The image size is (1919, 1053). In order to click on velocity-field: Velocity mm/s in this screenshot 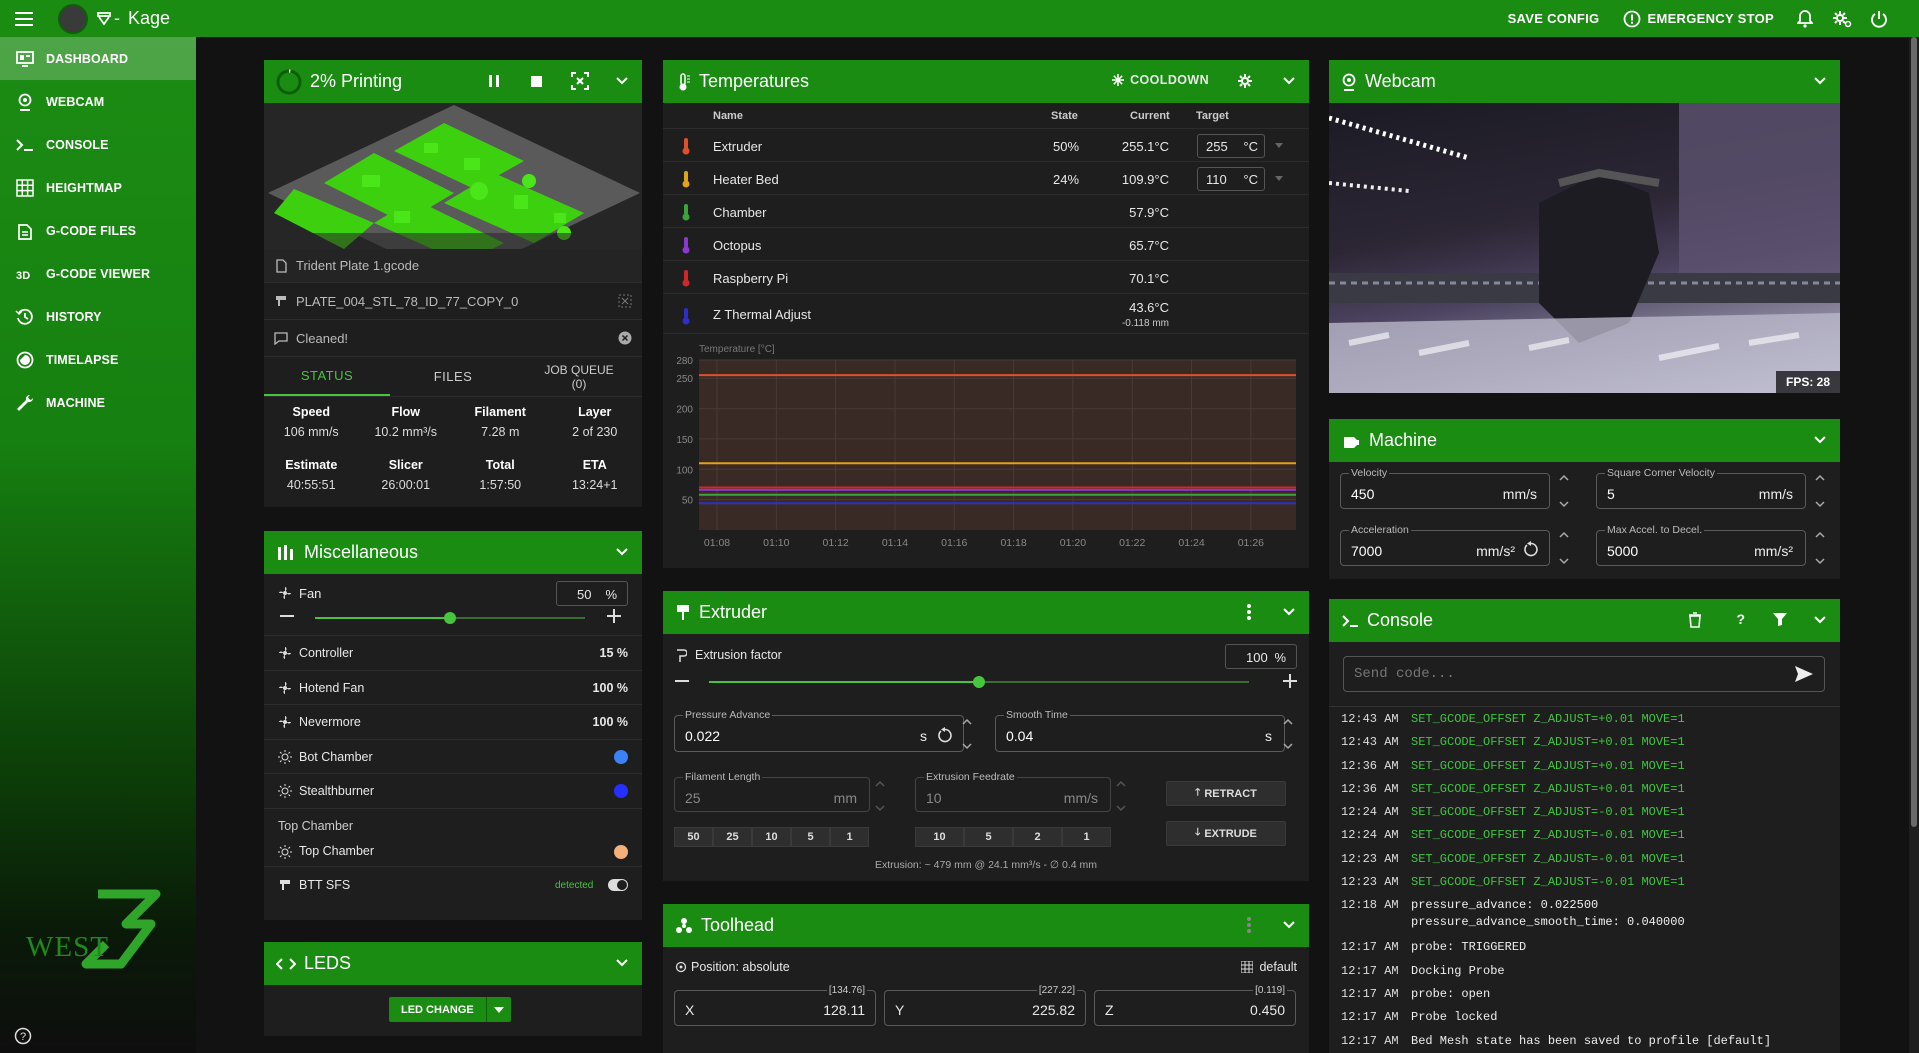, I will do `click(1445, 488)`.